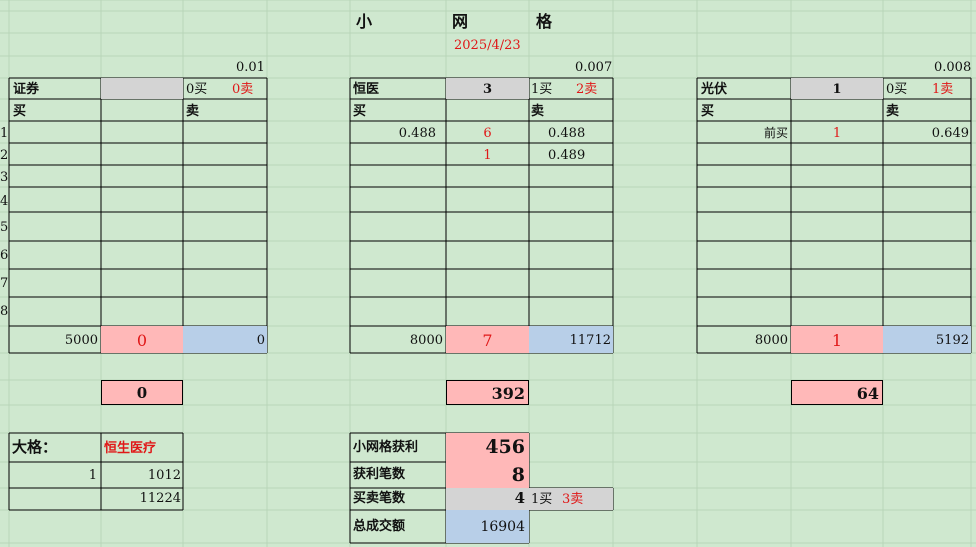 This screenshot has width=976, height=547. I want to click on solar-trades: 1, so click(837, 340).